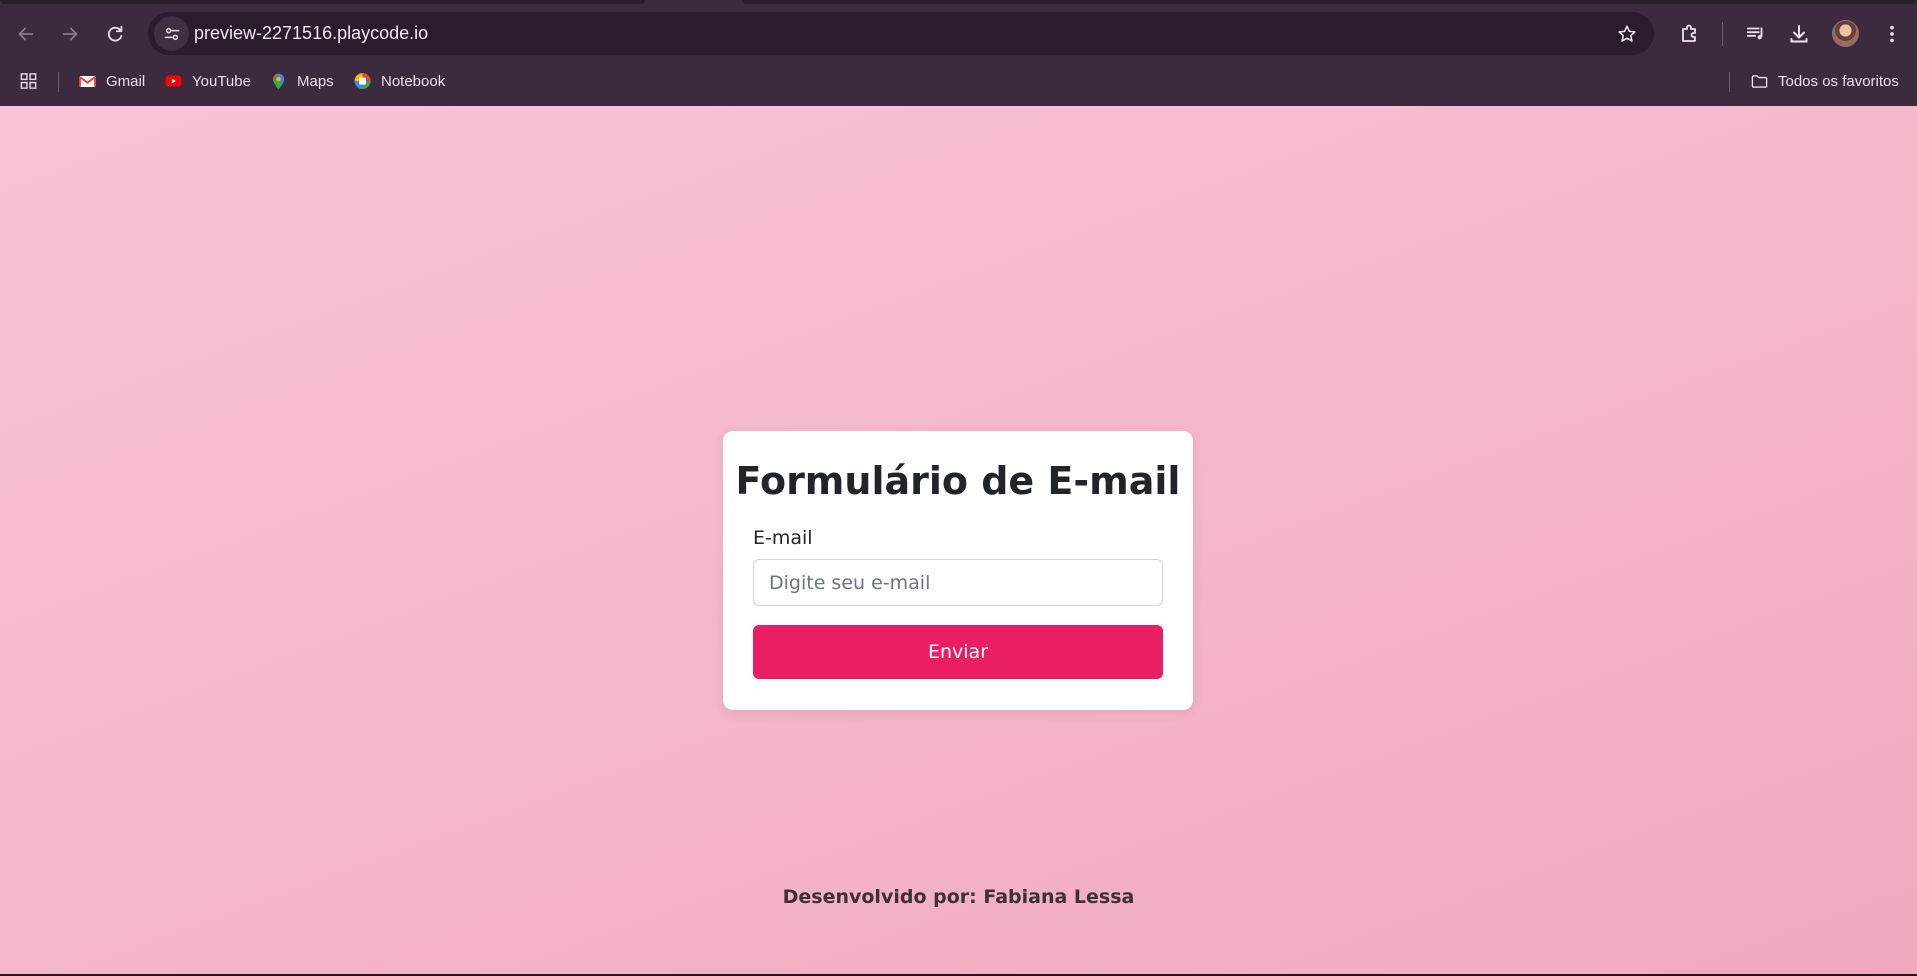 Image resolution: width=1917 pixels, height=976 pixels. What do you see at coordinates (958, 652) in the screenshot?
I see `submit-button: Enviar` at bounding box center [958, 652].